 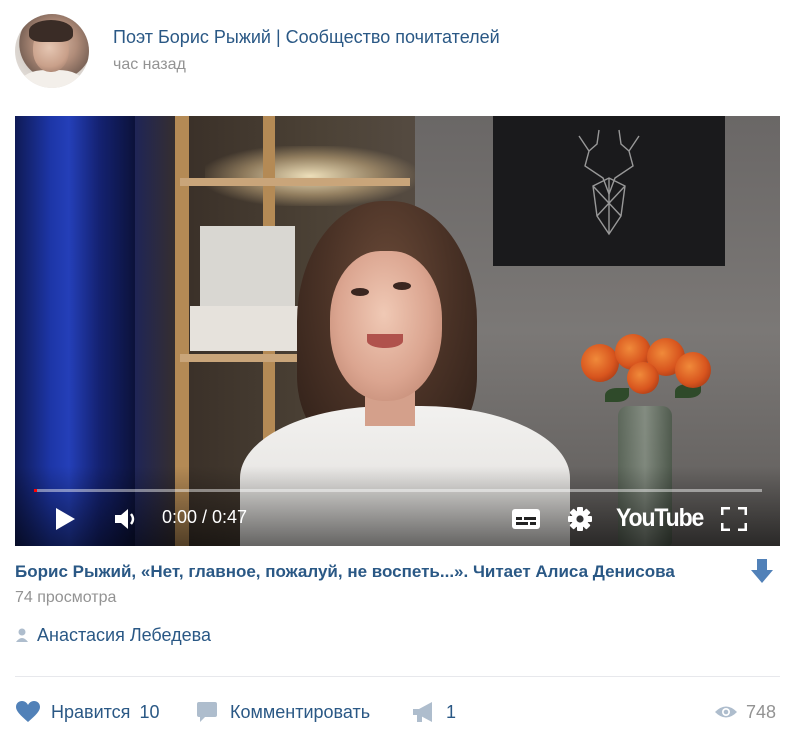 I want to click on progress-fill, so click(x=35, y=490).